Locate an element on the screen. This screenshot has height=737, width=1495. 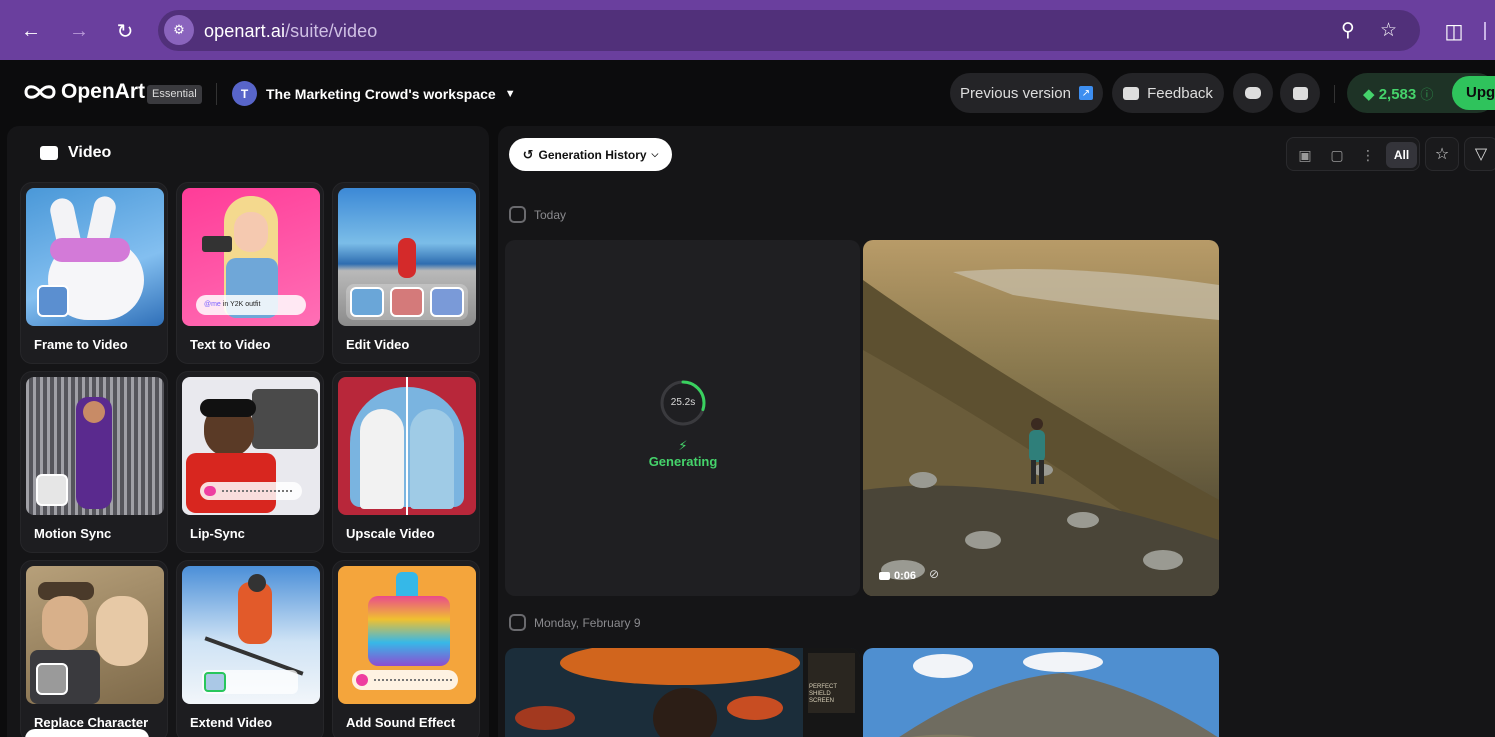
youtube-button is located at coordinates (1300, 93).